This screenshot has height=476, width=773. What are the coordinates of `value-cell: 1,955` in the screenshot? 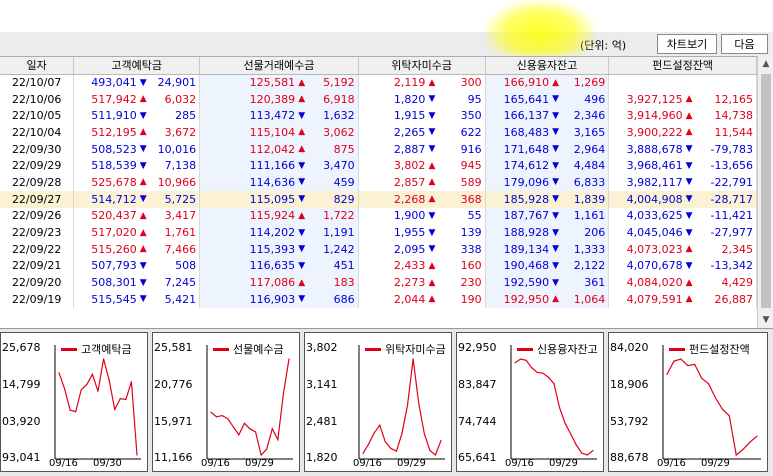 It's located at (409, 233).